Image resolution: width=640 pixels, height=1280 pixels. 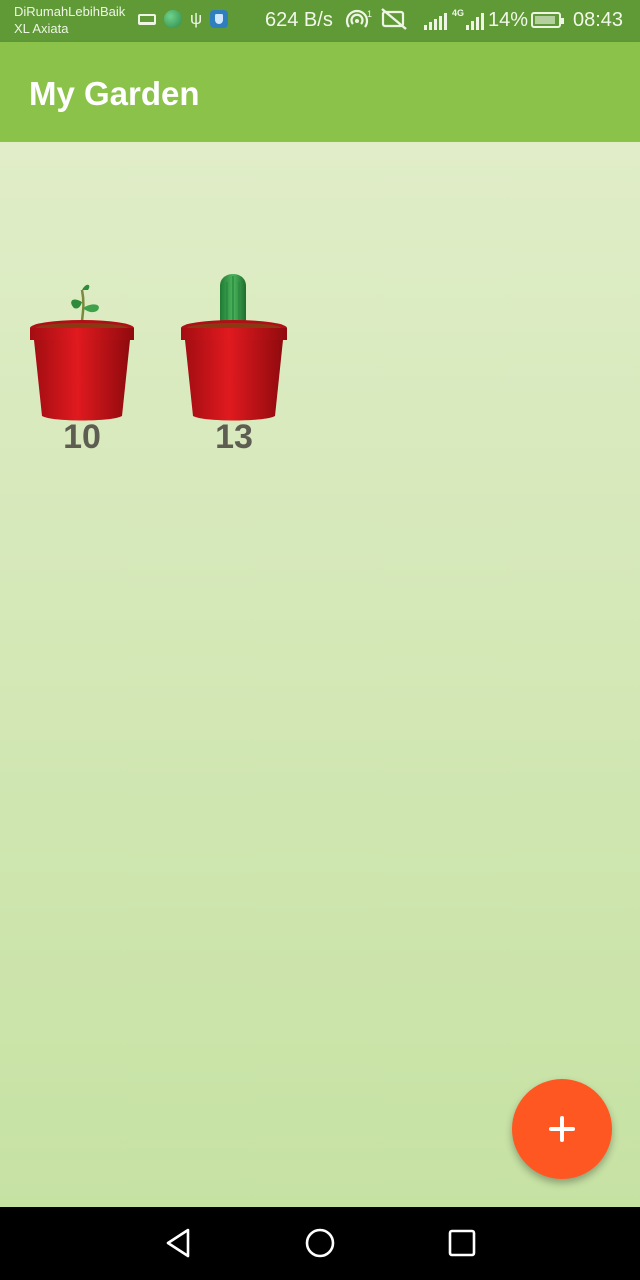 What do you see at coordinates (360, 22) in the screenshot?
I see `hotspot-icon: 1` at bounding box center [360, 22].